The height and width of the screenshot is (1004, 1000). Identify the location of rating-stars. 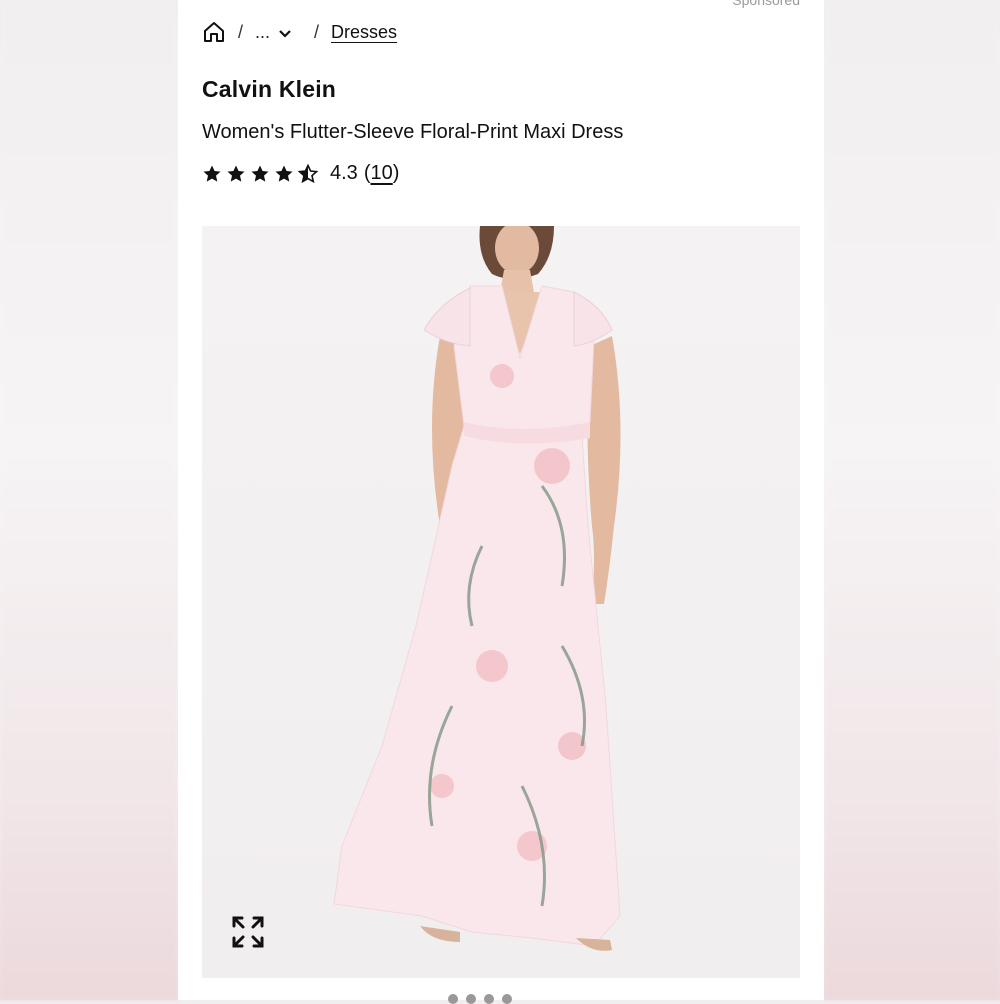
(260, 173).